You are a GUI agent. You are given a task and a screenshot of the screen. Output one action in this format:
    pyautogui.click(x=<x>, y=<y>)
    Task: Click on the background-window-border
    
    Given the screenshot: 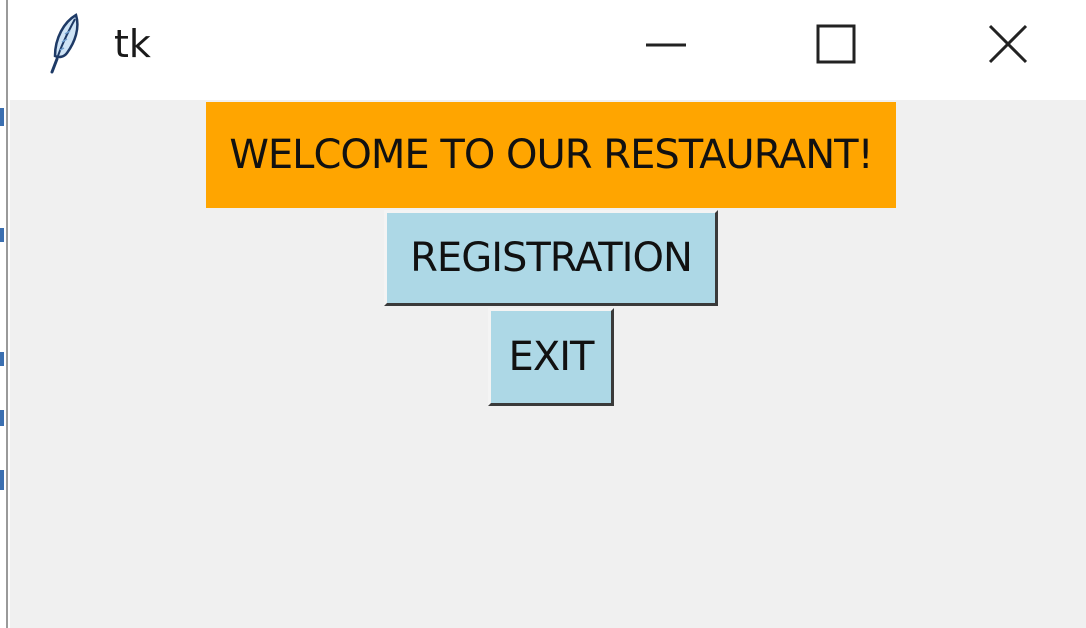 What is the action you would take?
    pyautogui.click(x=7, y=314)
    